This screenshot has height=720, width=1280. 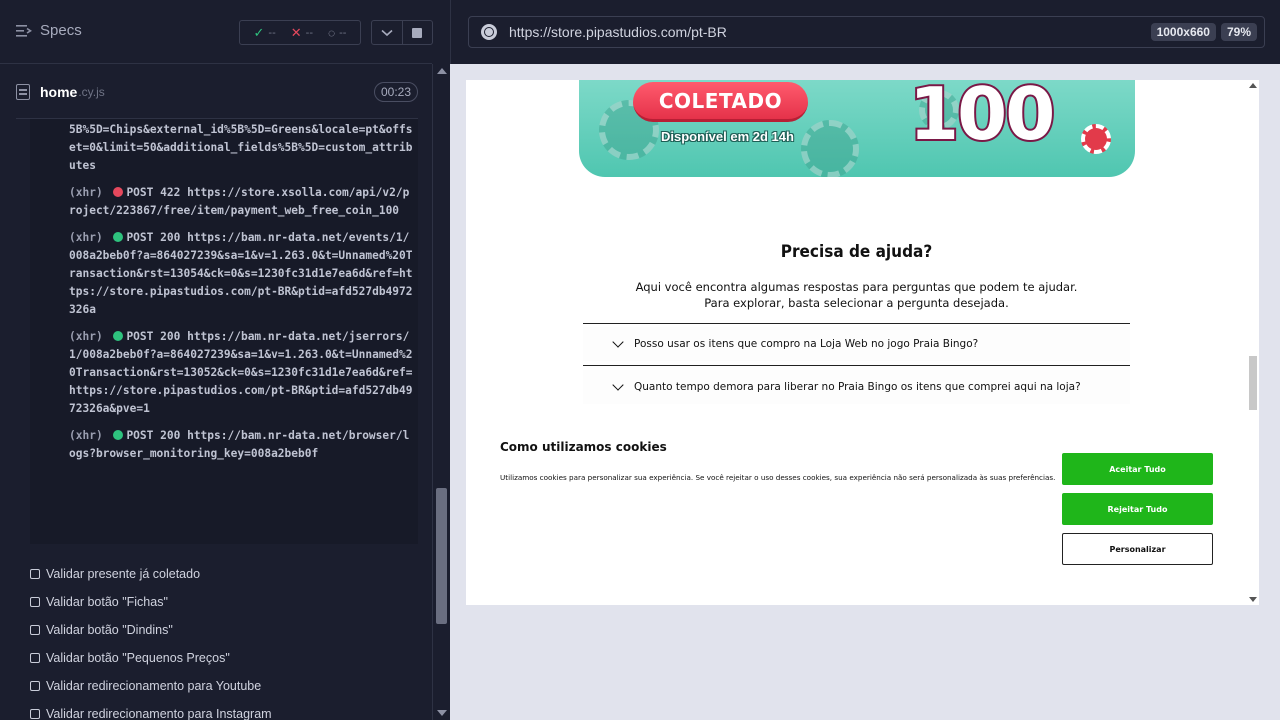 What do you see at coordinates (395, 92) in the screenshot?
I see `run-timer: 00:23` at bounding box center [395, 92].